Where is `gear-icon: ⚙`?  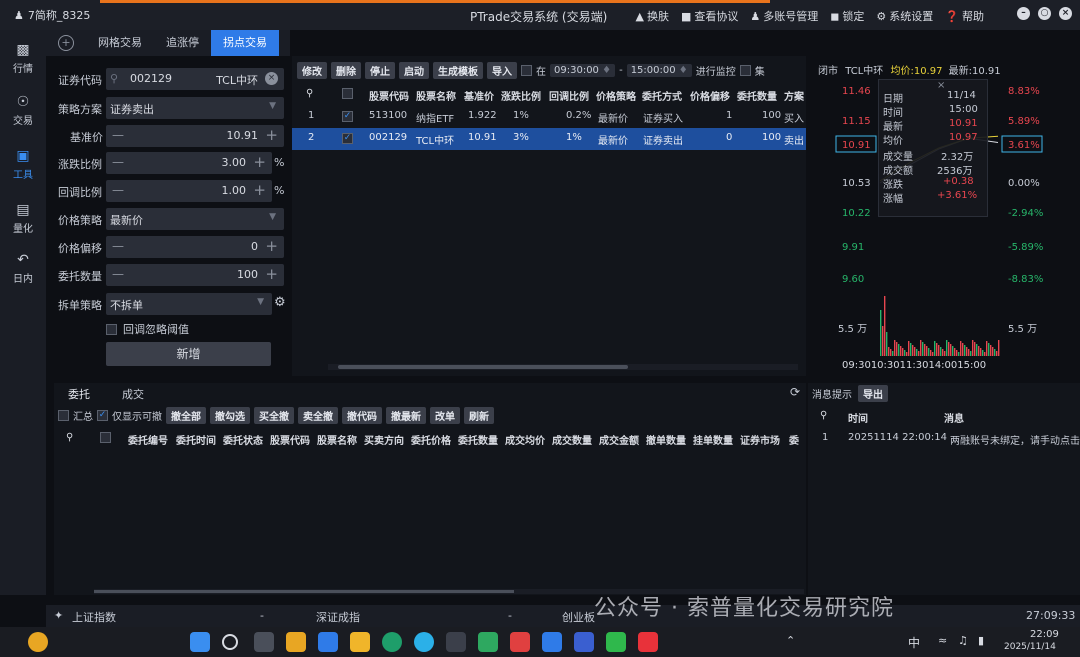 gear-icon: ⚙ is located at coordinates (280, 302).